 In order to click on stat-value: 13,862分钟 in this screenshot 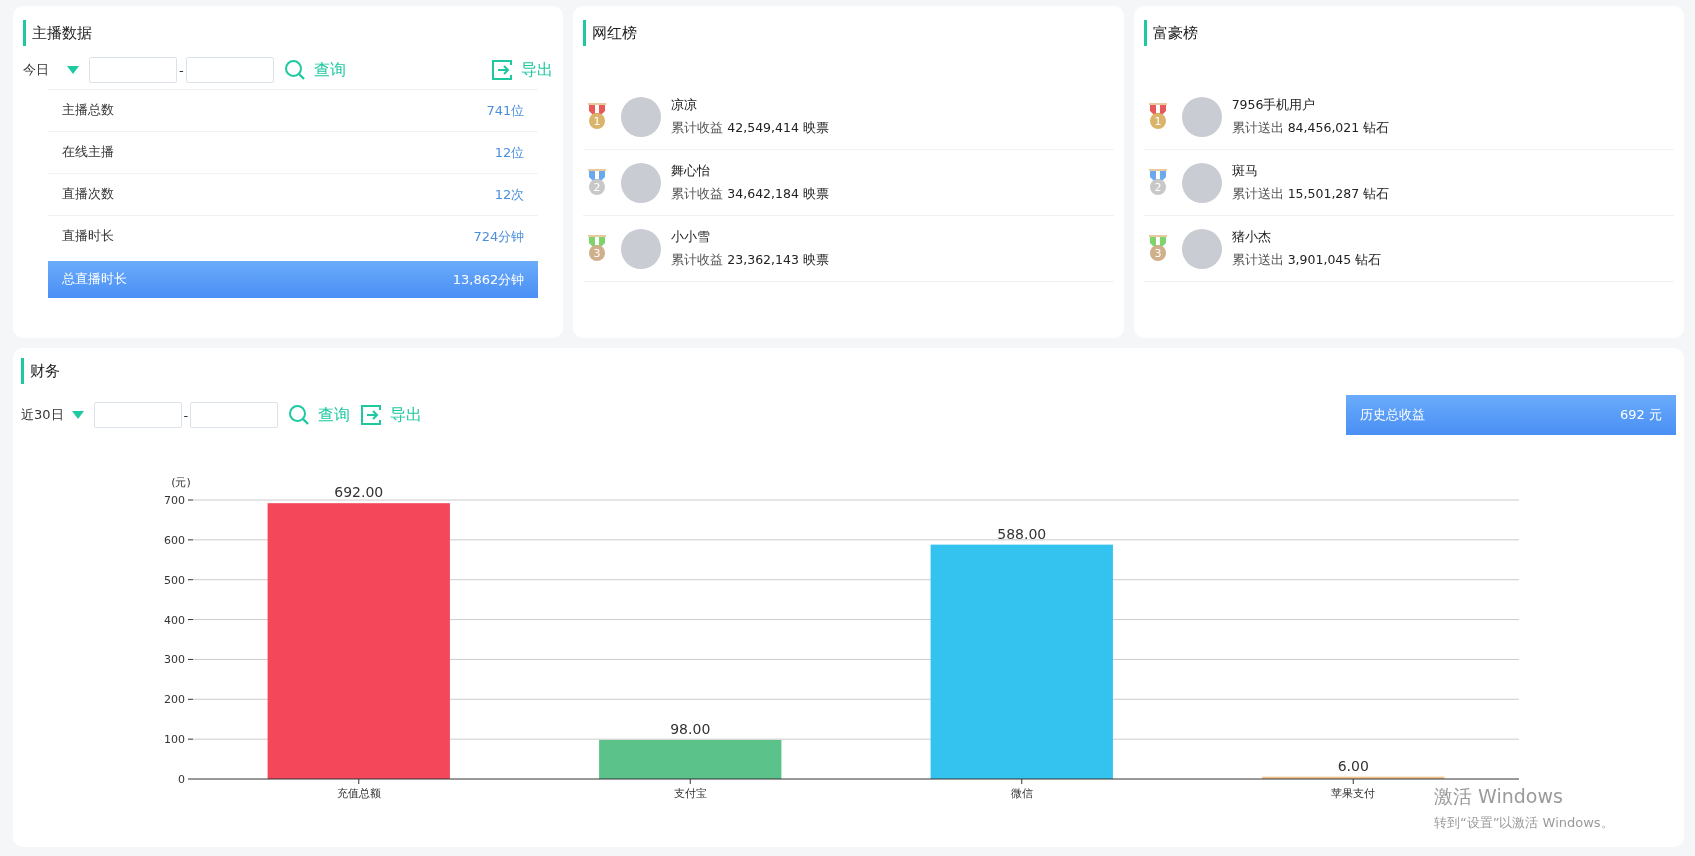, I will do `click(488, 279)`.